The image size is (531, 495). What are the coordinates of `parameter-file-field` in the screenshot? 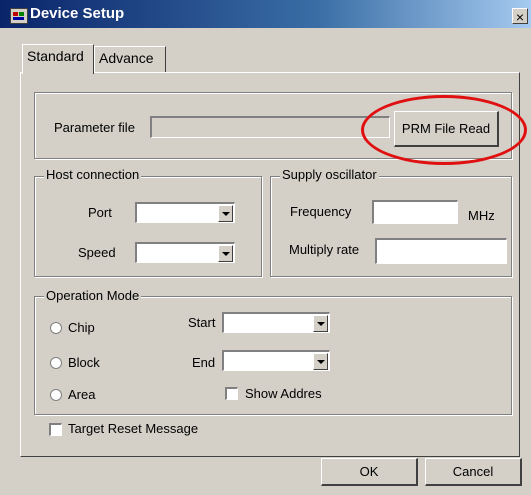 It's located at (270, 127).